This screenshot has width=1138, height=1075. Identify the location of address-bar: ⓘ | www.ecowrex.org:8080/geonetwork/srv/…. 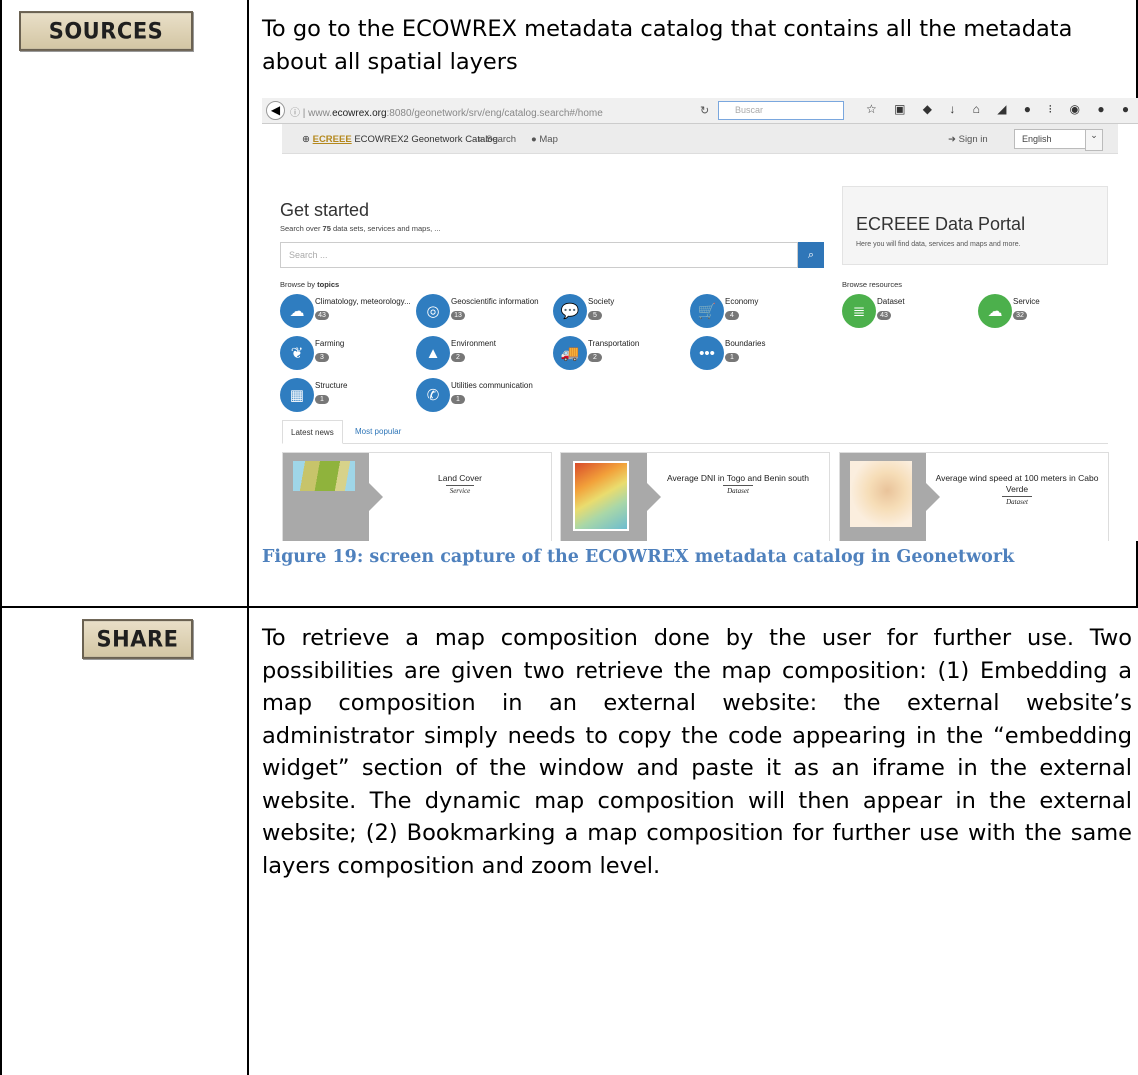
(446, 111).